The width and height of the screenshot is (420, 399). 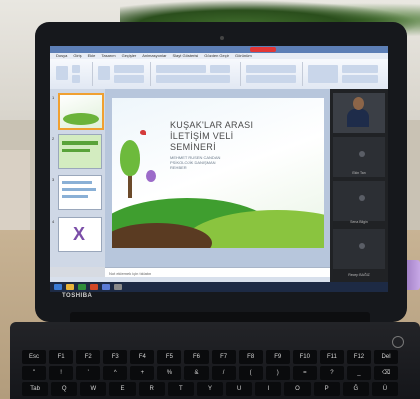 What do you see at coordinates (72, 74) in the screenshot?
I see `ribbon-group-clipboard` at bounding box center [72, 74].